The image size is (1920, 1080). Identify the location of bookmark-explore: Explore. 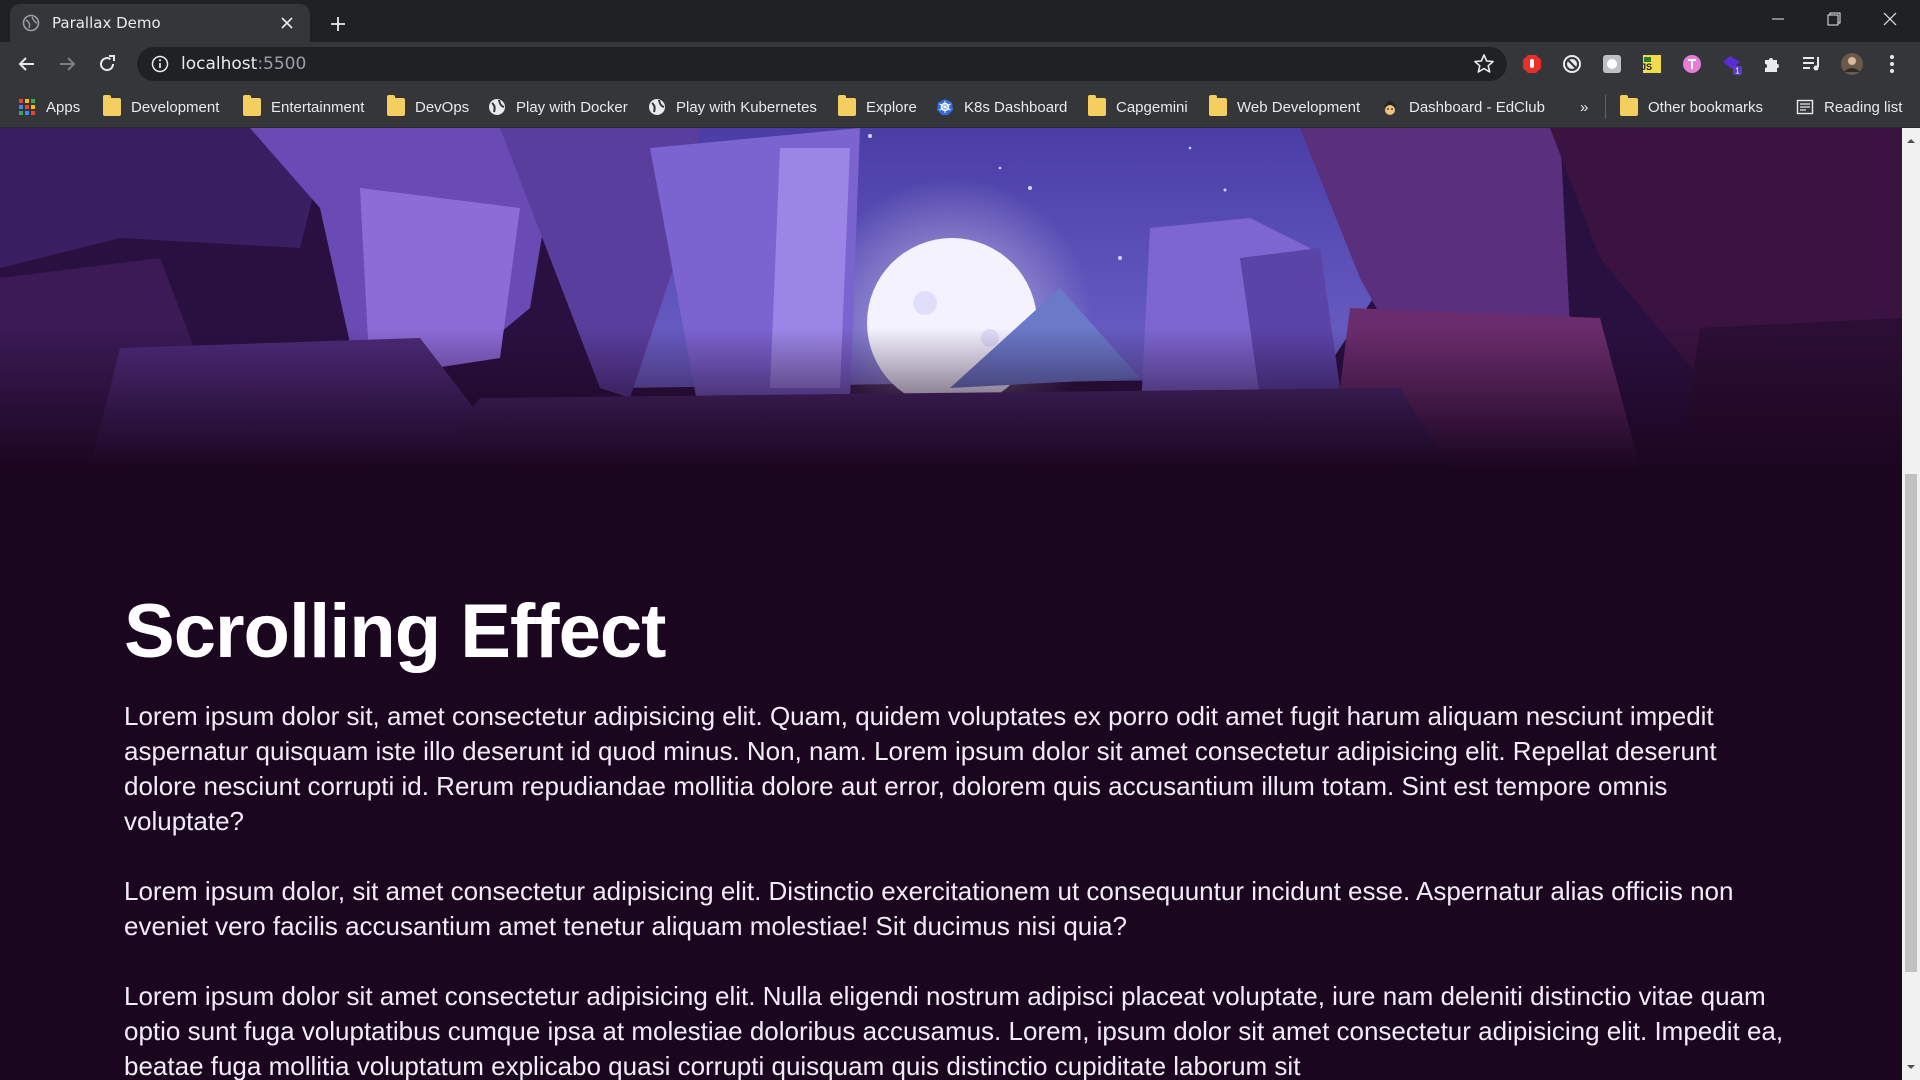
(877, 107).